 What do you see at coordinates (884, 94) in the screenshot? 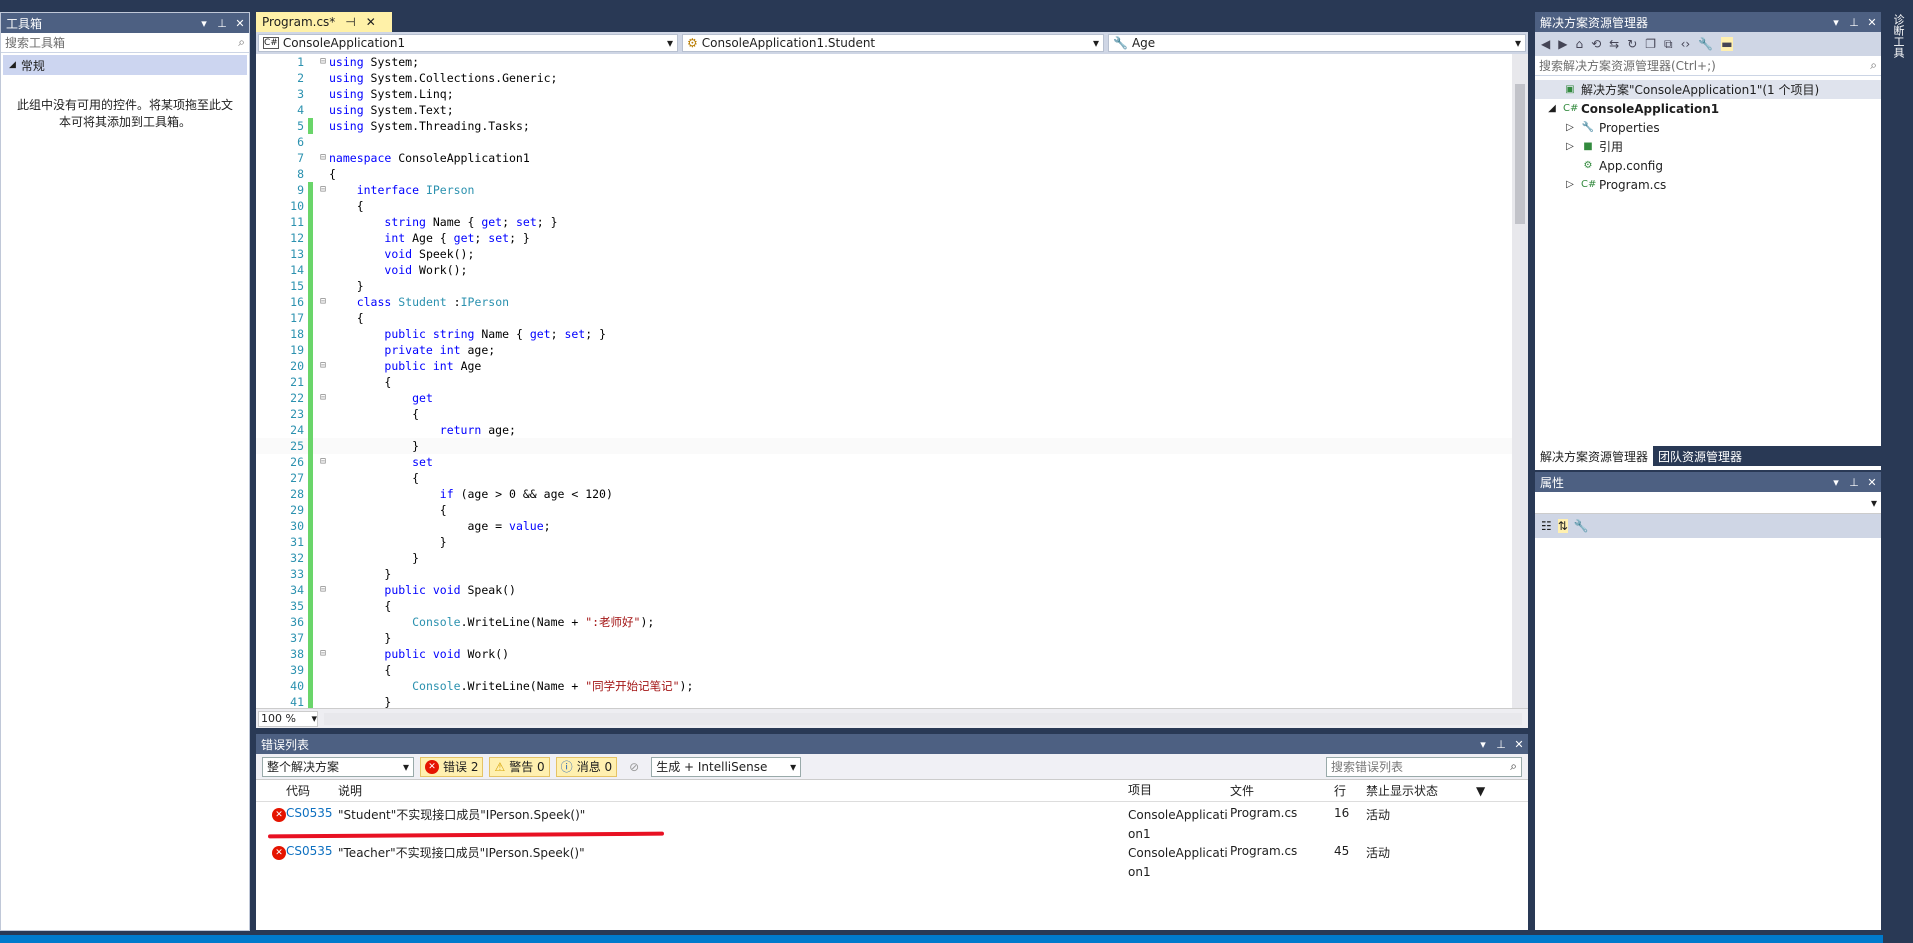
I see `code-line: 3 using System.Linq;` at bounding box center [884, 94].